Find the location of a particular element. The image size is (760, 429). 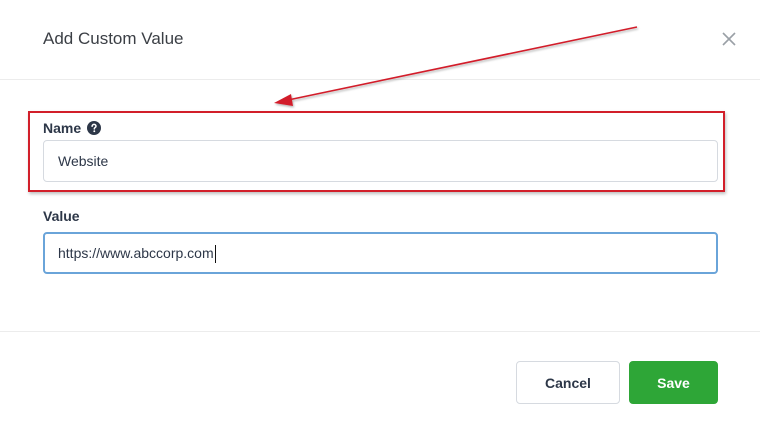

name-input-value: Website is located at coordinates (83, 161).